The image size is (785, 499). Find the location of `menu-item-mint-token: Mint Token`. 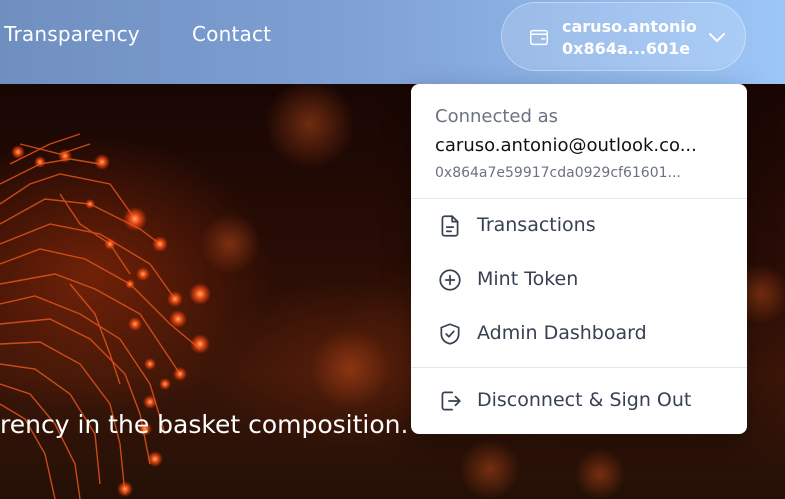

menu-item-mint-token: Mint Token is located at coordinates (579, 279).